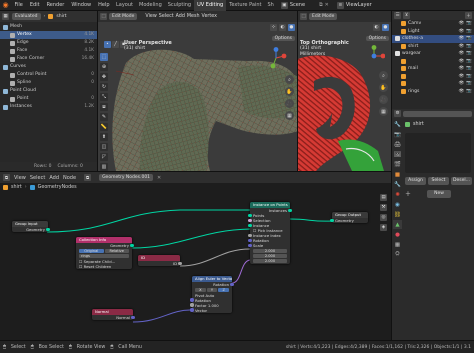  I want to click on id-socket-icon, so click(180, 263).